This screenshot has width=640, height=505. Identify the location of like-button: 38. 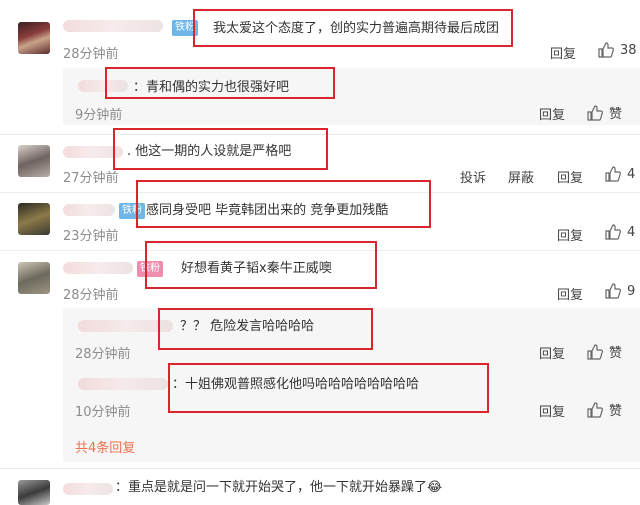
(617, 50).